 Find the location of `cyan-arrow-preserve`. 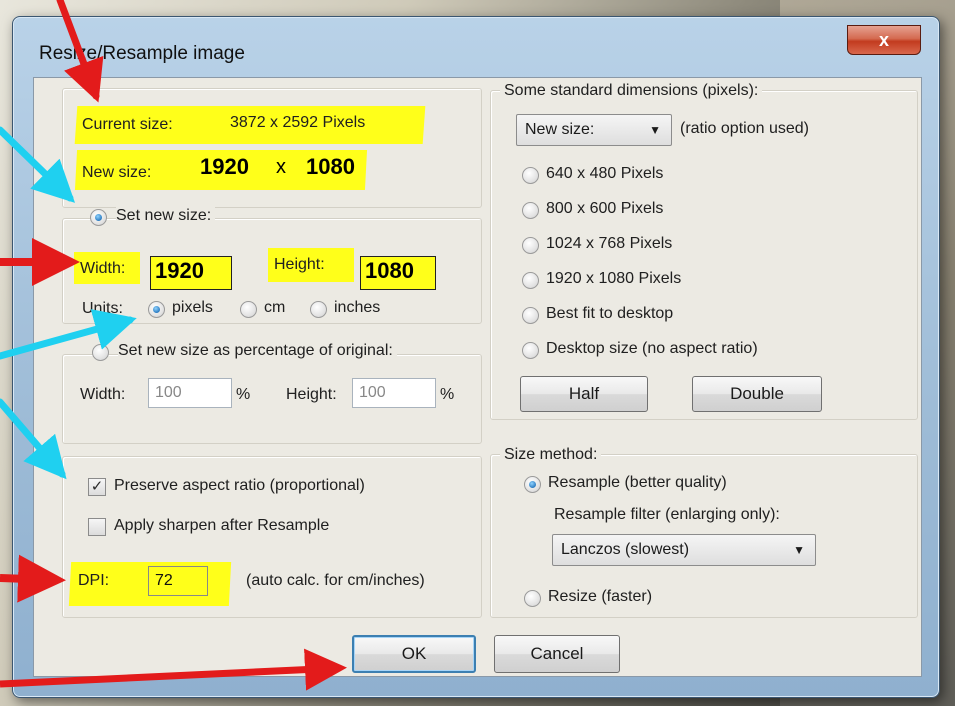

cyan-arrow-preserve is located at coordinates (33, 439).